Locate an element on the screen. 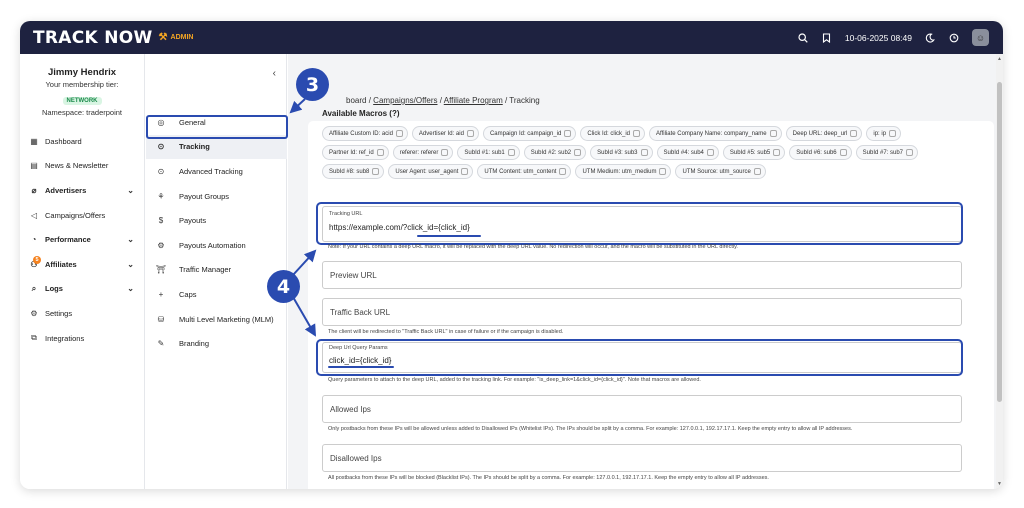  macro-chip: Advertiser Id: aid is located at coordinates (445, 133).